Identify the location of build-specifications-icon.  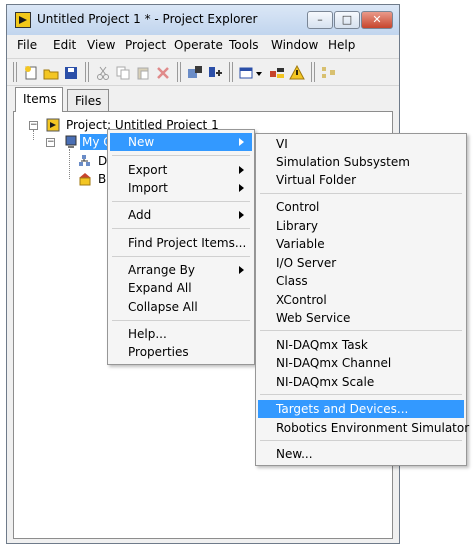
(85, 179).